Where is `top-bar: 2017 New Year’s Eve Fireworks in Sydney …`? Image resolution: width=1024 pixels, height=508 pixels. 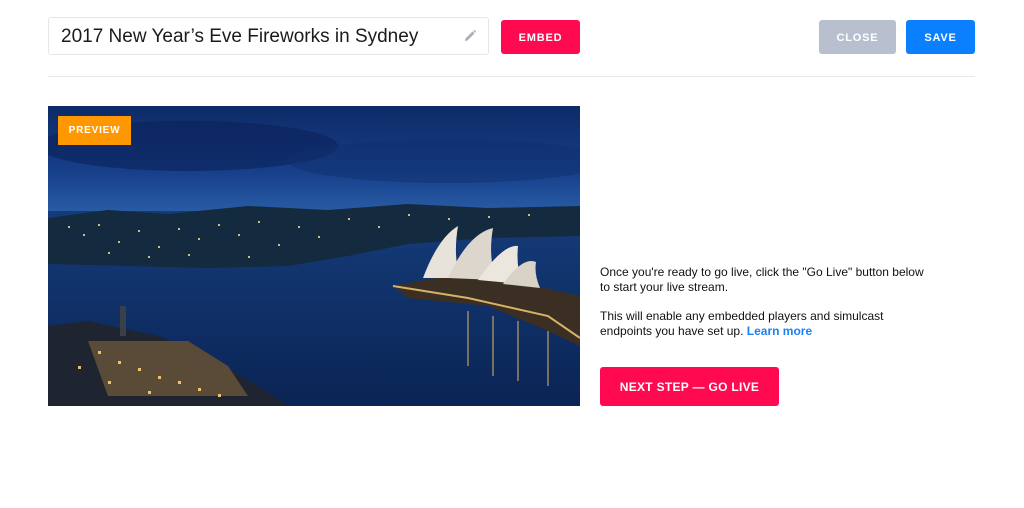
top-bar: 2017 New Year’s Eve Fireworks in Sydney … is located at coordinates (512, 38).